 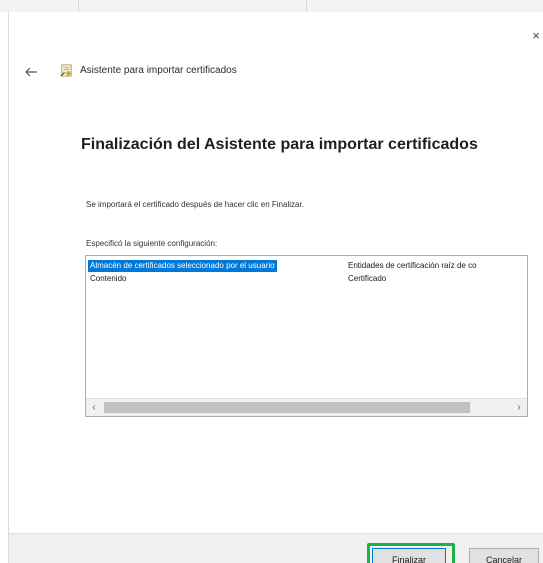 I want to click on scrollbar-thumb, so click(x=287, y=407).